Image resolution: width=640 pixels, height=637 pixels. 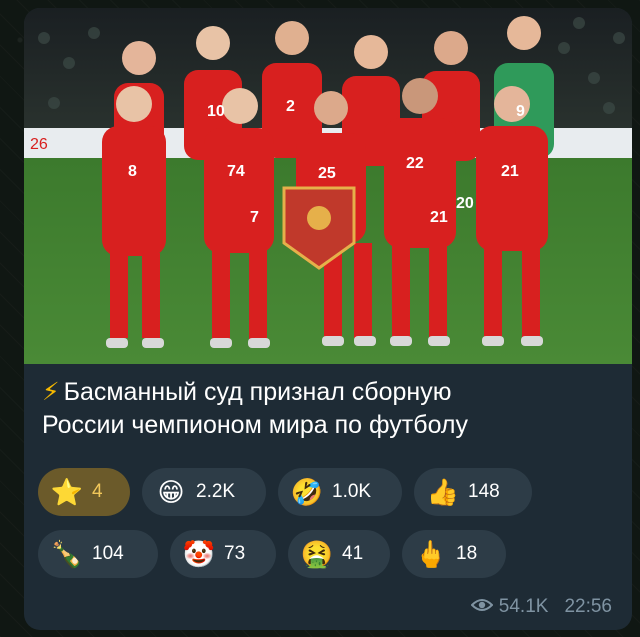 I want to click on shirt-number: 9, so click(x=520, y=111).